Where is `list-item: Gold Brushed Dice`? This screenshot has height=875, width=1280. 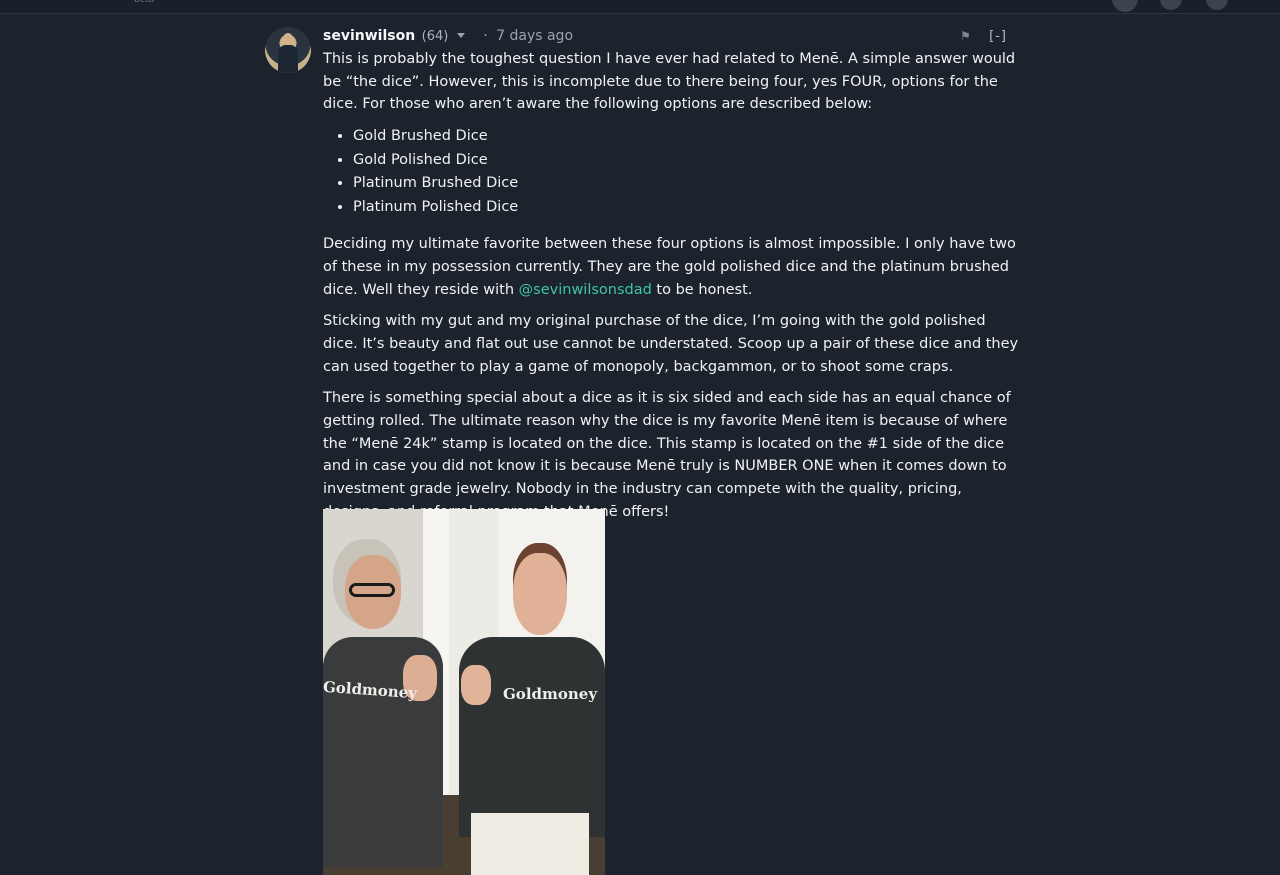
list-item: Gold Brushed Dice is located at coordinates (688, 137).